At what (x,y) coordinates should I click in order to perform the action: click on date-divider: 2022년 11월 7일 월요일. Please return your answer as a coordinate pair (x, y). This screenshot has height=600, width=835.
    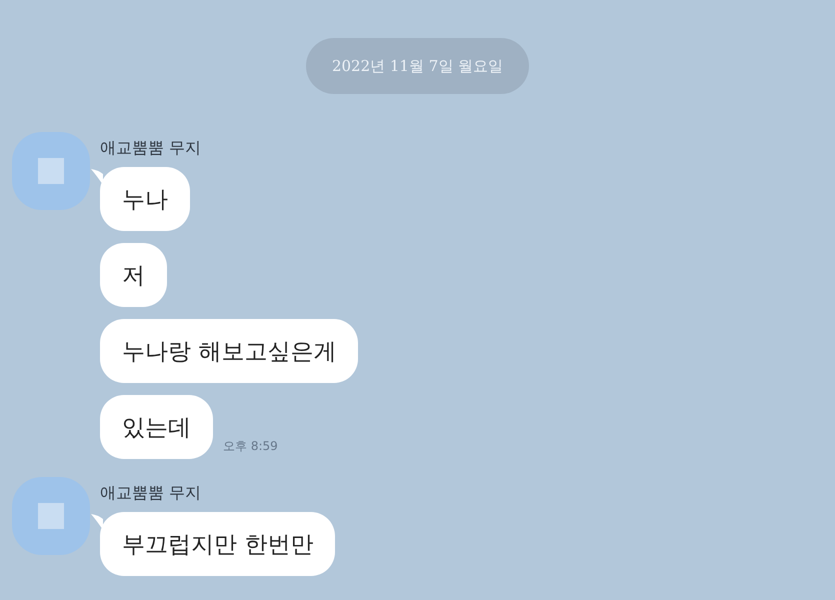
    Looking at the image, I should click on (418, 66).